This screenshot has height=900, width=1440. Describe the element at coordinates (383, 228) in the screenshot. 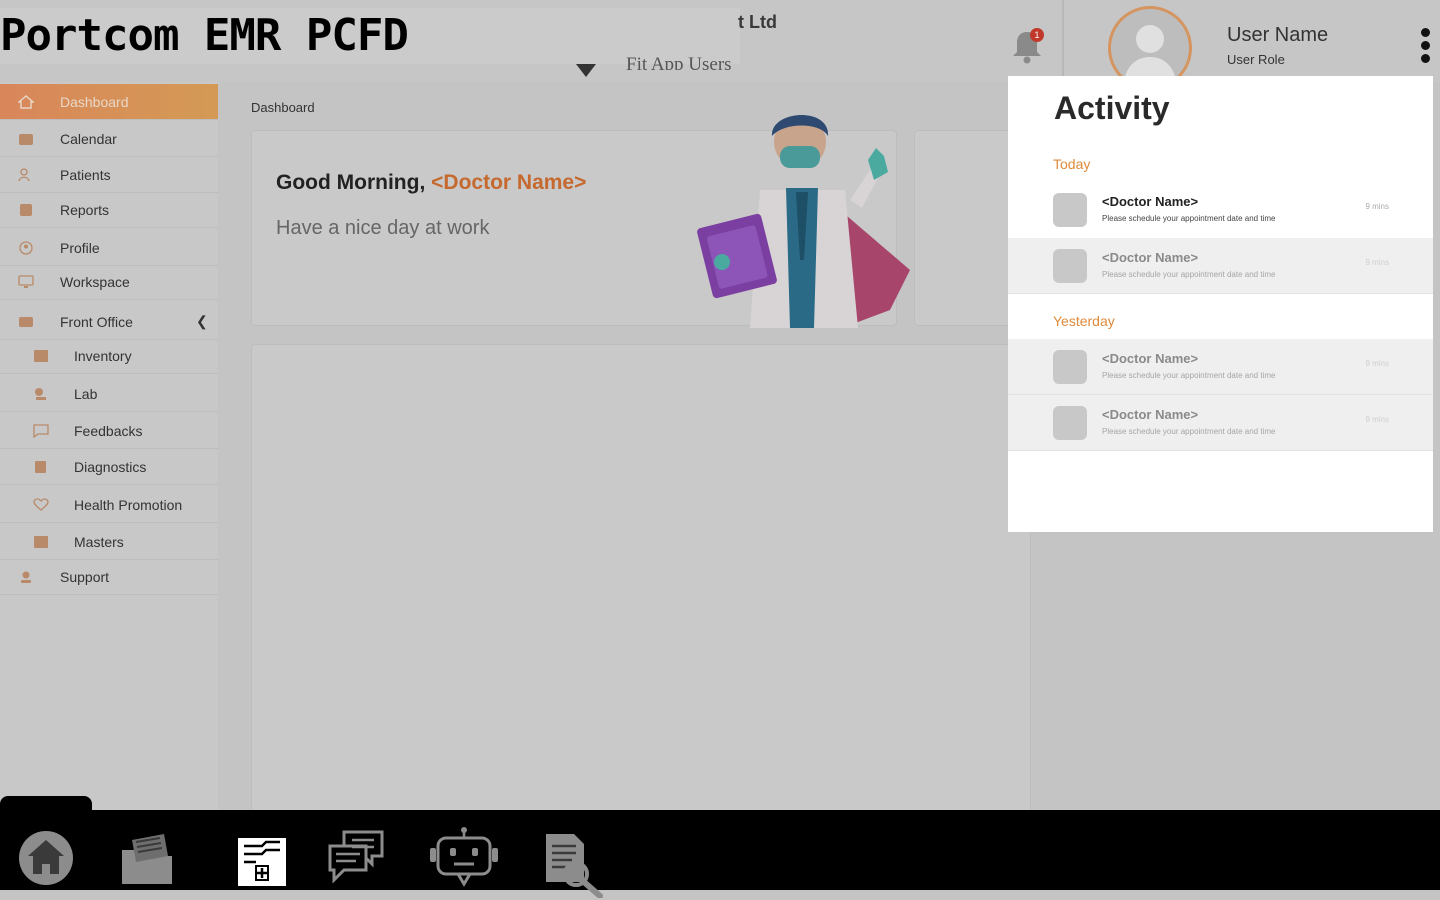

I see `greeting-subtitle: Have a nice day at work` at that location.